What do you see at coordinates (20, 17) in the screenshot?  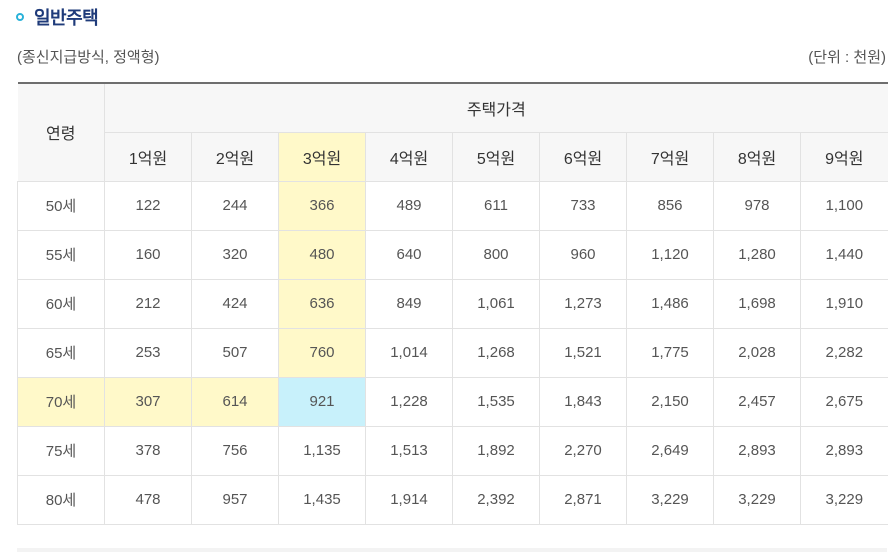 I see `circle-bullet-icon` at bounding box center [20, 17].